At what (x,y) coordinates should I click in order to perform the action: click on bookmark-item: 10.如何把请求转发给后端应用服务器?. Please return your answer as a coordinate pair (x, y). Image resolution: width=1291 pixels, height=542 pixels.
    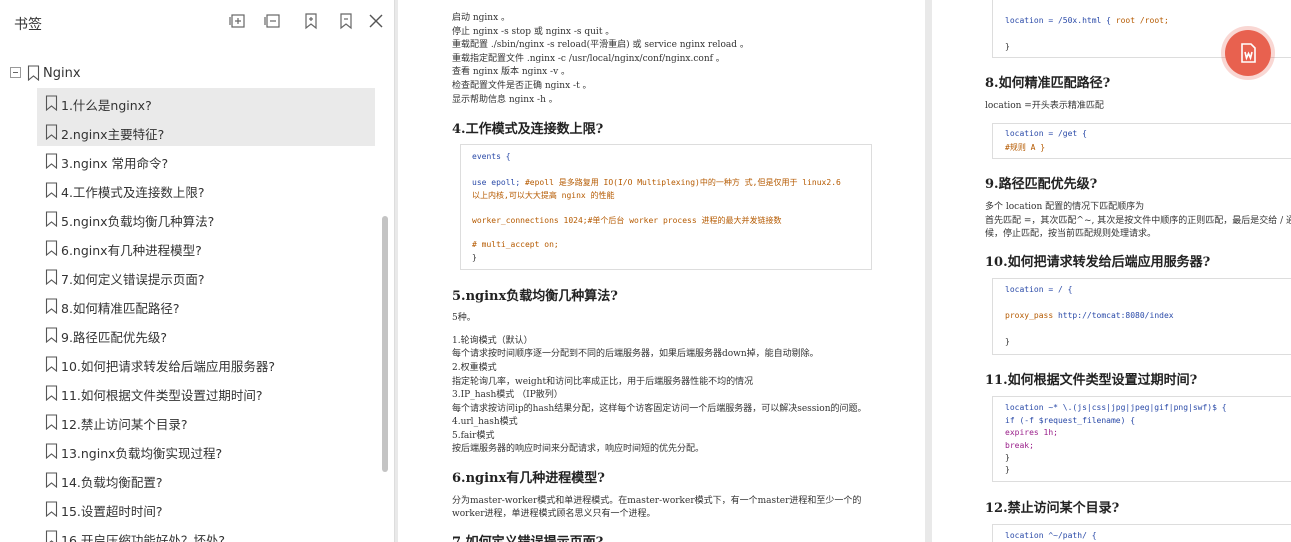
    Looking at the image, I should click on (206, 363).